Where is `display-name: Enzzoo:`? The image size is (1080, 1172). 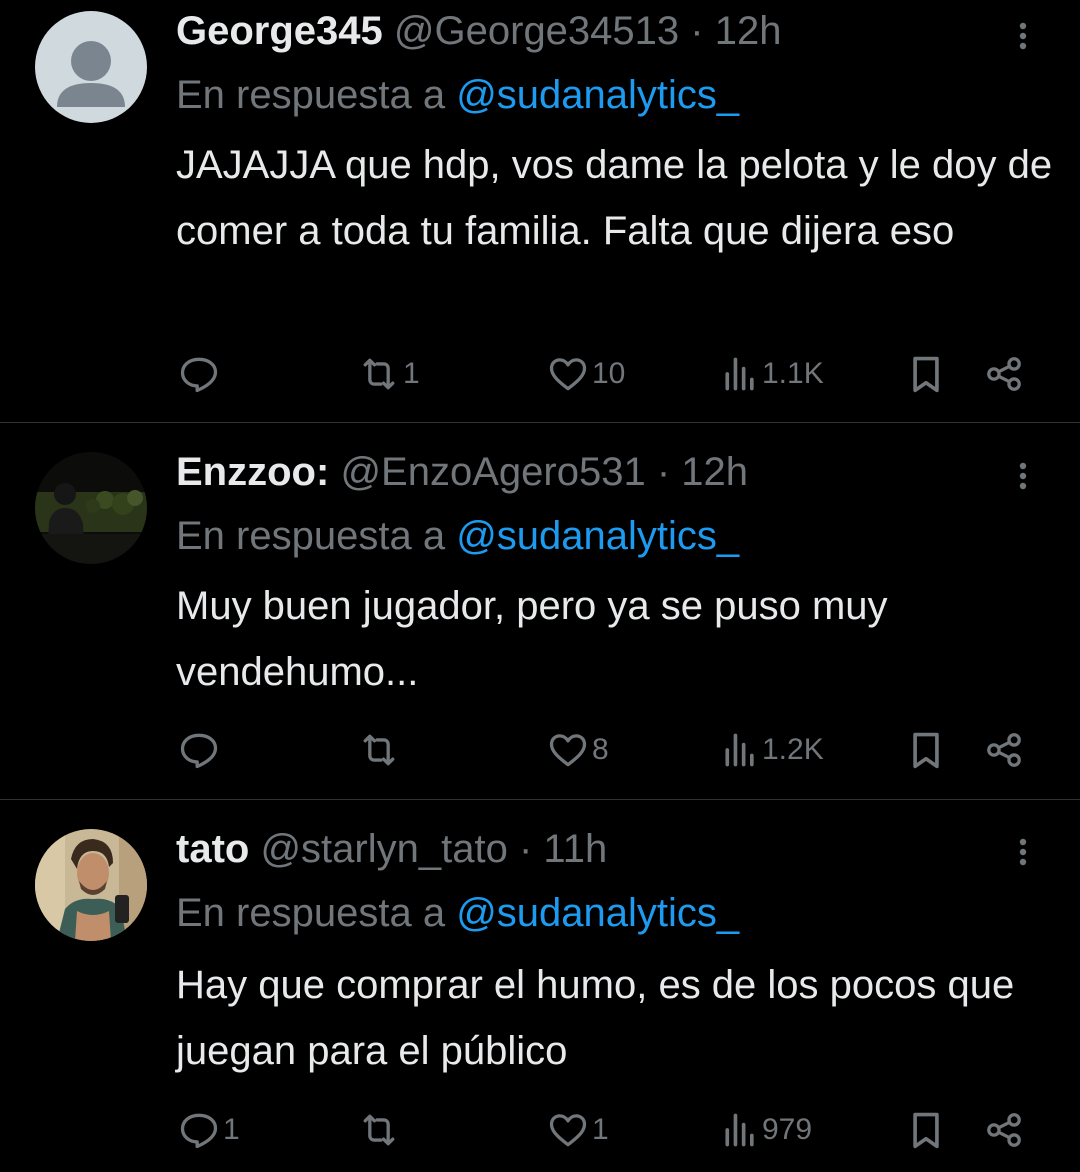 display-name: Enzzoo: is located at coordinates (252, 472).